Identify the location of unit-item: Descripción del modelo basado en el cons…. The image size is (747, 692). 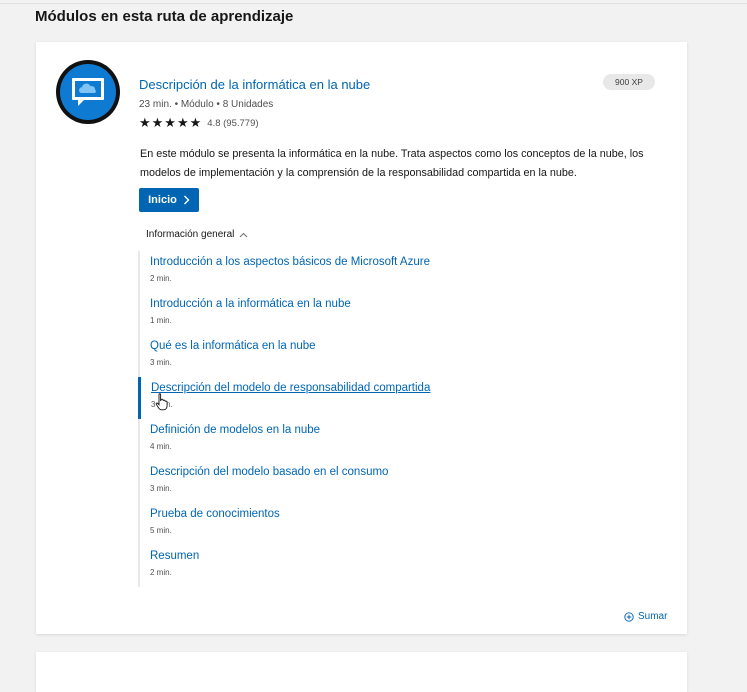
(408, 482).